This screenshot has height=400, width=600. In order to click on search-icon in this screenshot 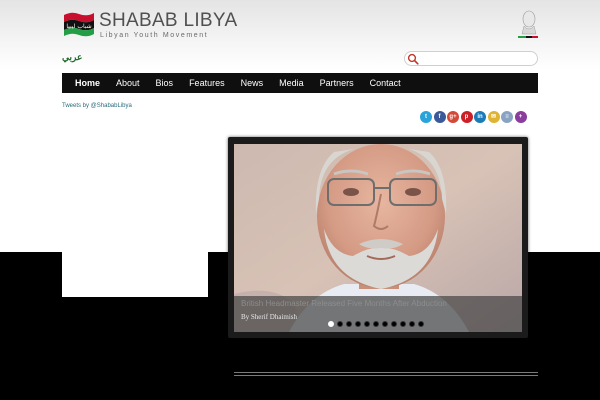, I will do `click(413, 59)`.